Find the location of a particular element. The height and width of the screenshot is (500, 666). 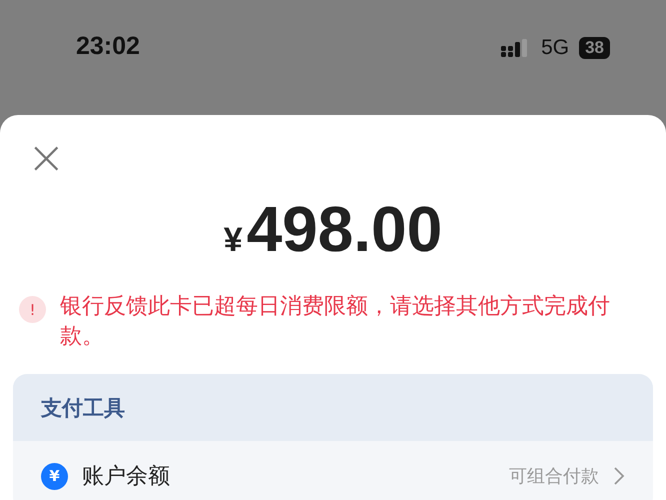

chevron-icon is located at coordinates (619, 476).